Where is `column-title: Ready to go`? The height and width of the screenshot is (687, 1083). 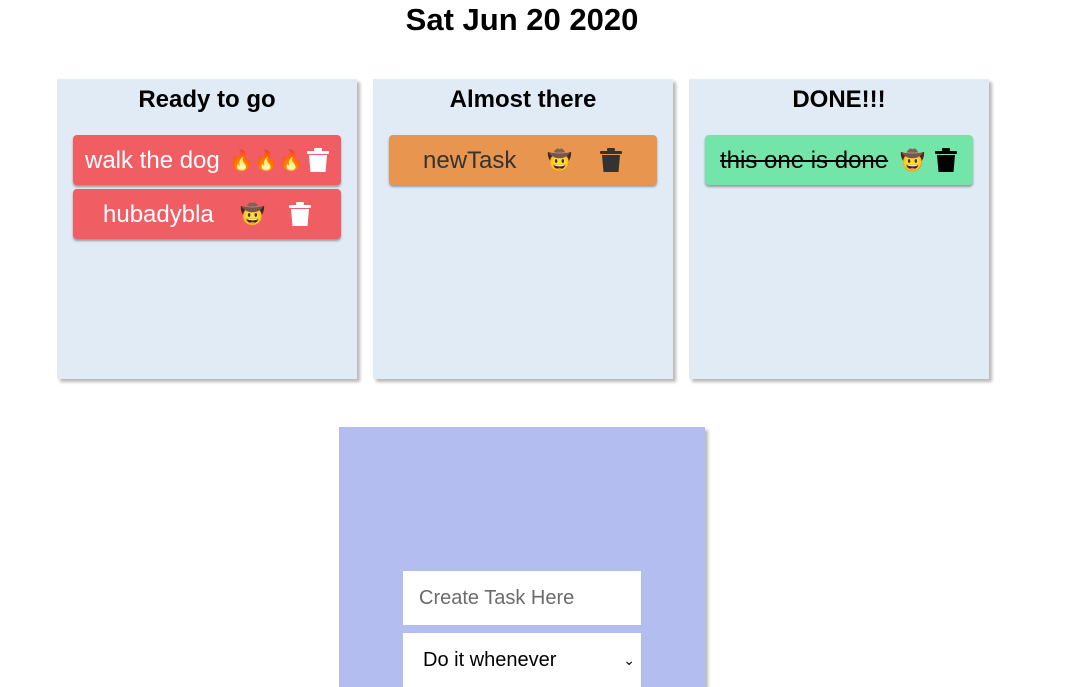 column-title: Ready to go is located at coordinates (207, 99).